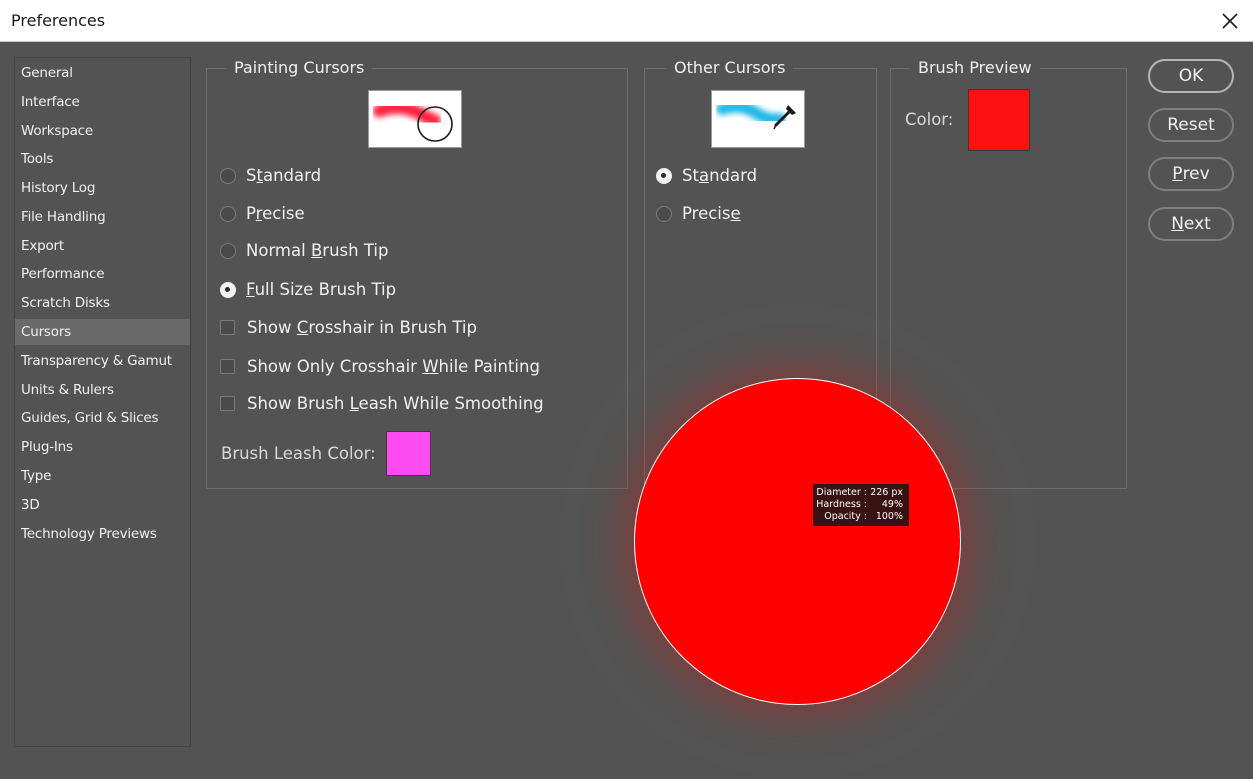 Image resolution: width=1253 pixels, height=779 pixels. I want to click on other-precise-option: Precise, so click(698, 213).